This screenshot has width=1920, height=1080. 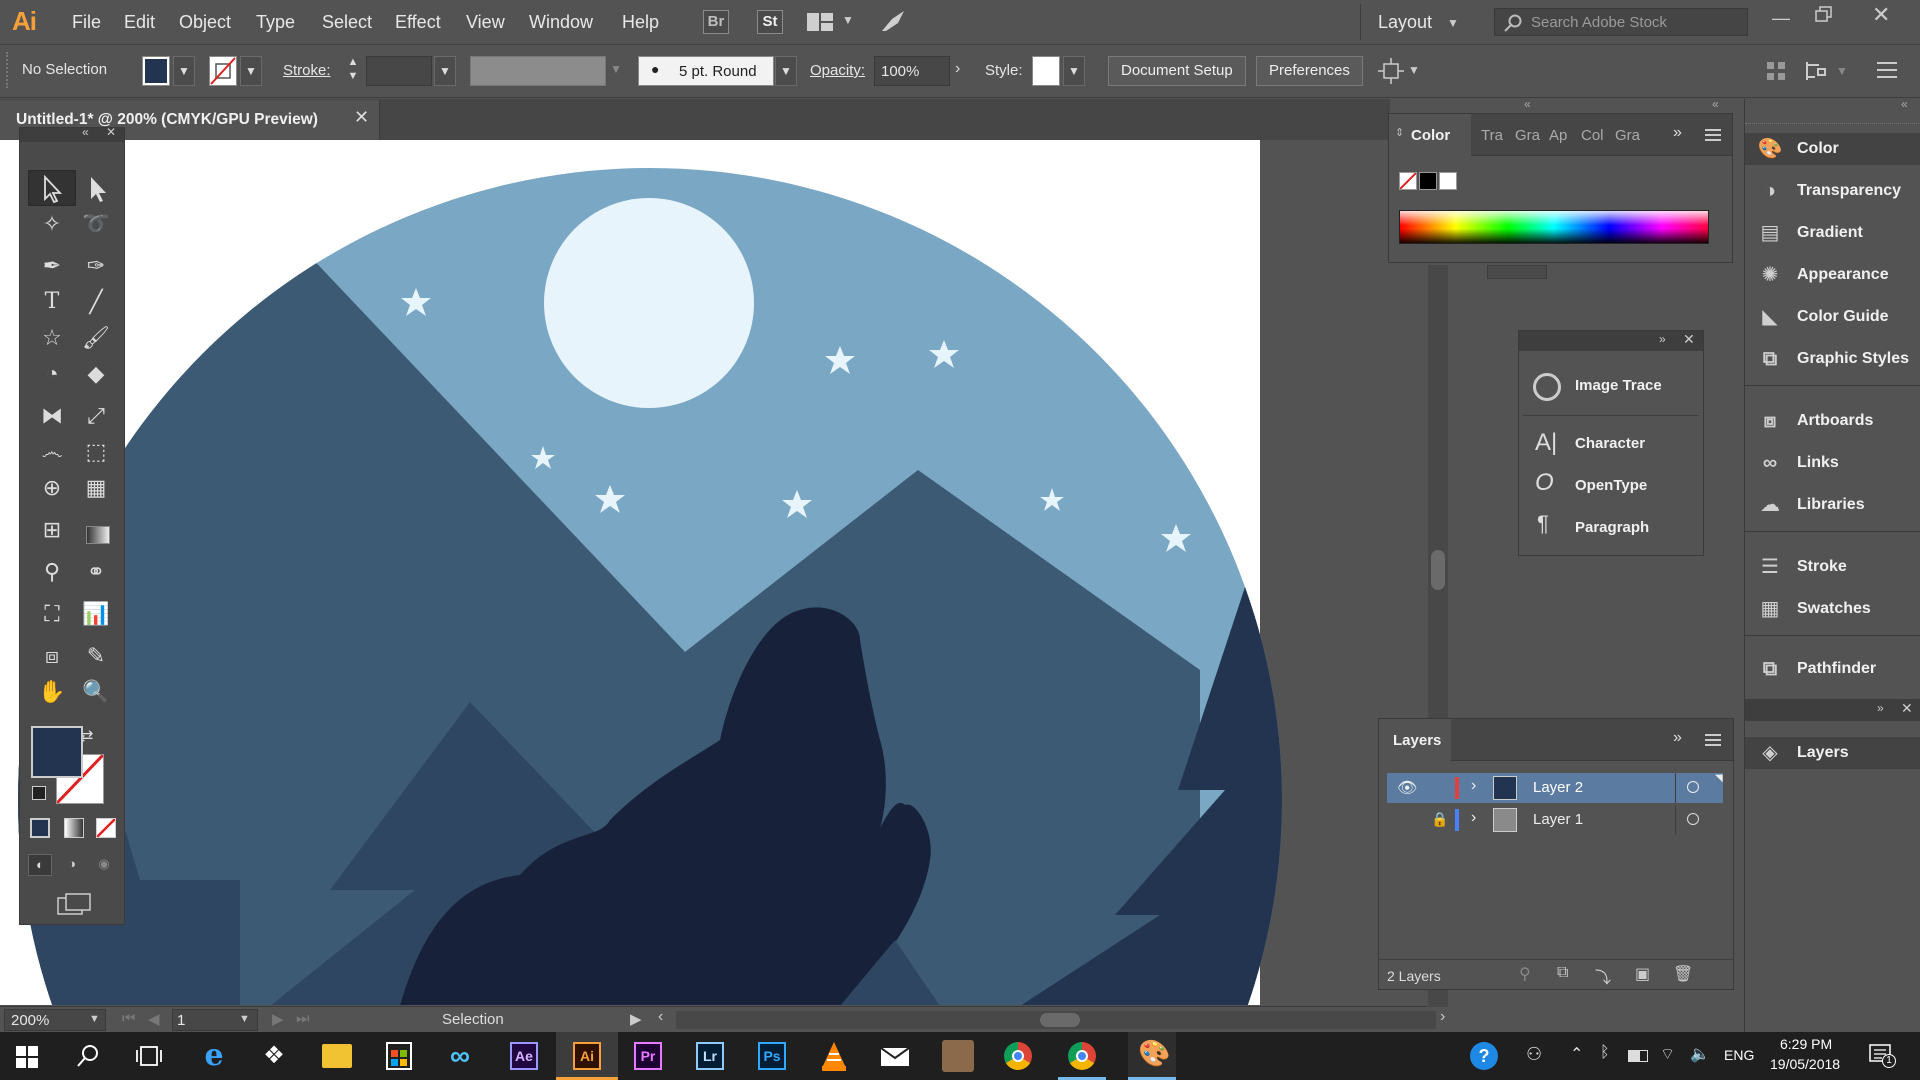 What do you see at coordinates (1492, 135) in the screenshot?
I see `tab-transparency: Tra` at bounding box center [1492, 135].